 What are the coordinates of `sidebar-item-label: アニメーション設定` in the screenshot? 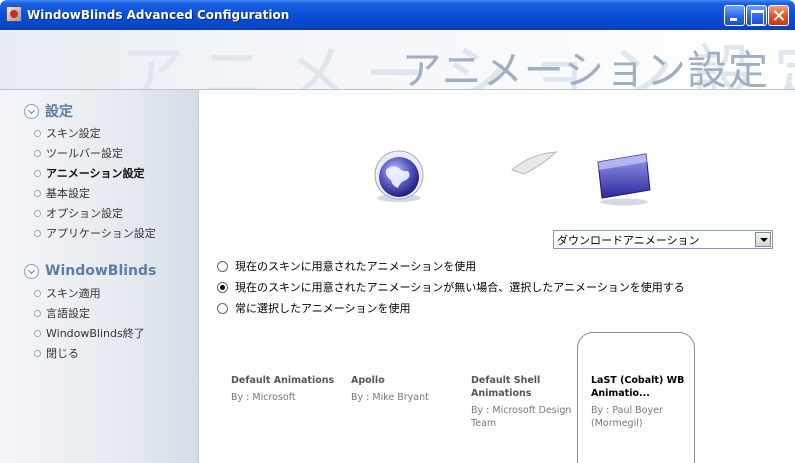 It's located at (95, 173).